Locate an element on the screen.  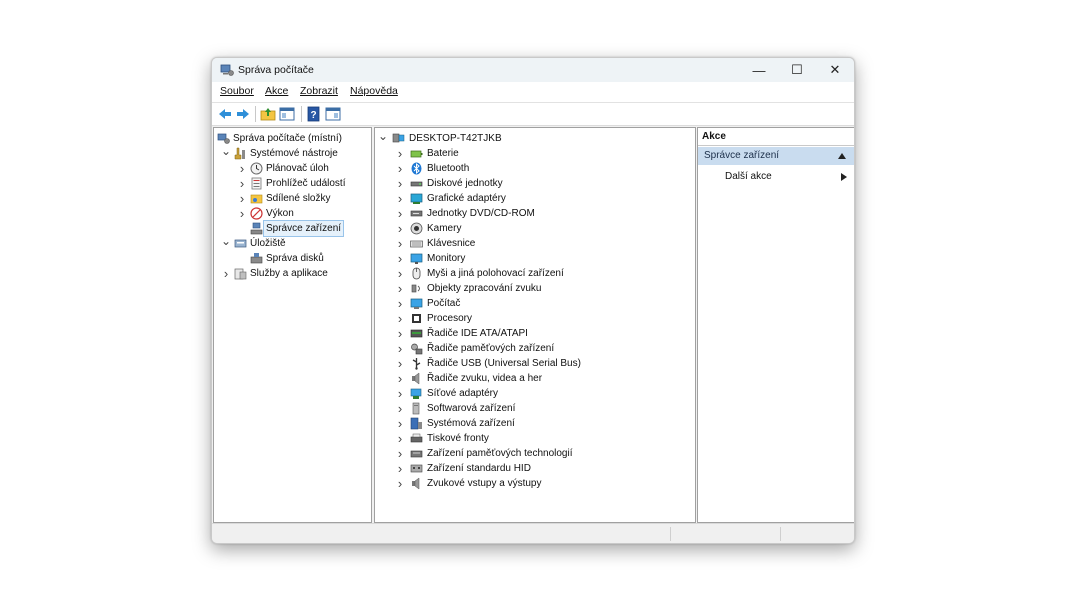
device-category-label: Řadiče USB (Universal Serial Bus) is located at coordinates (504, 363).